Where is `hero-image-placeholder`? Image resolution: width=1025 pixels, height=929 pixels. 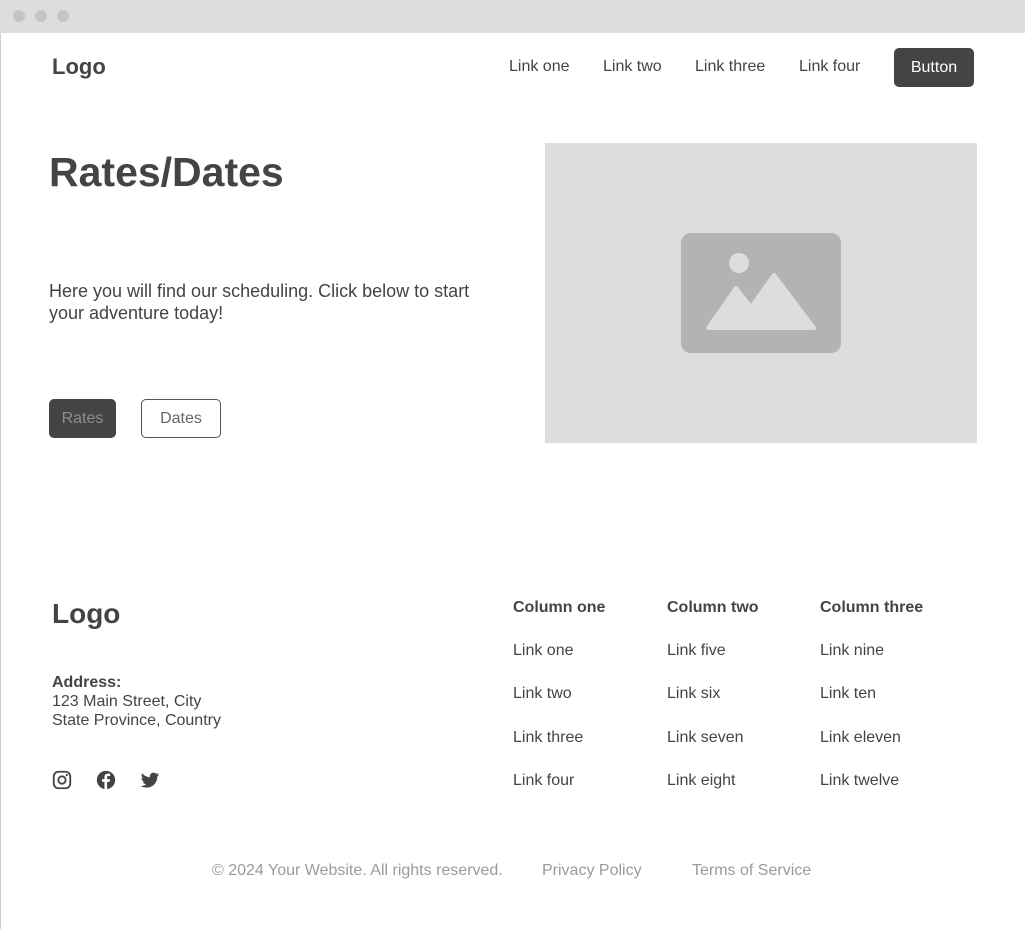 hero-image-placeholder is located at coordinates (761, 293).